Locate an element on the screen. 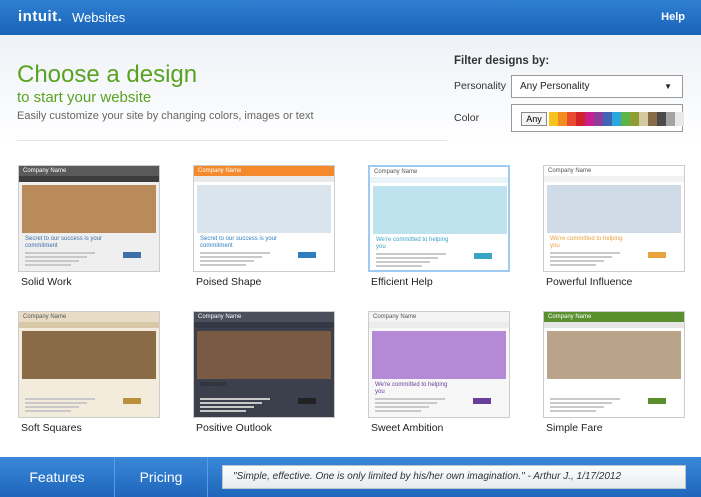  color-swatches is located at coordinates (616, 119).